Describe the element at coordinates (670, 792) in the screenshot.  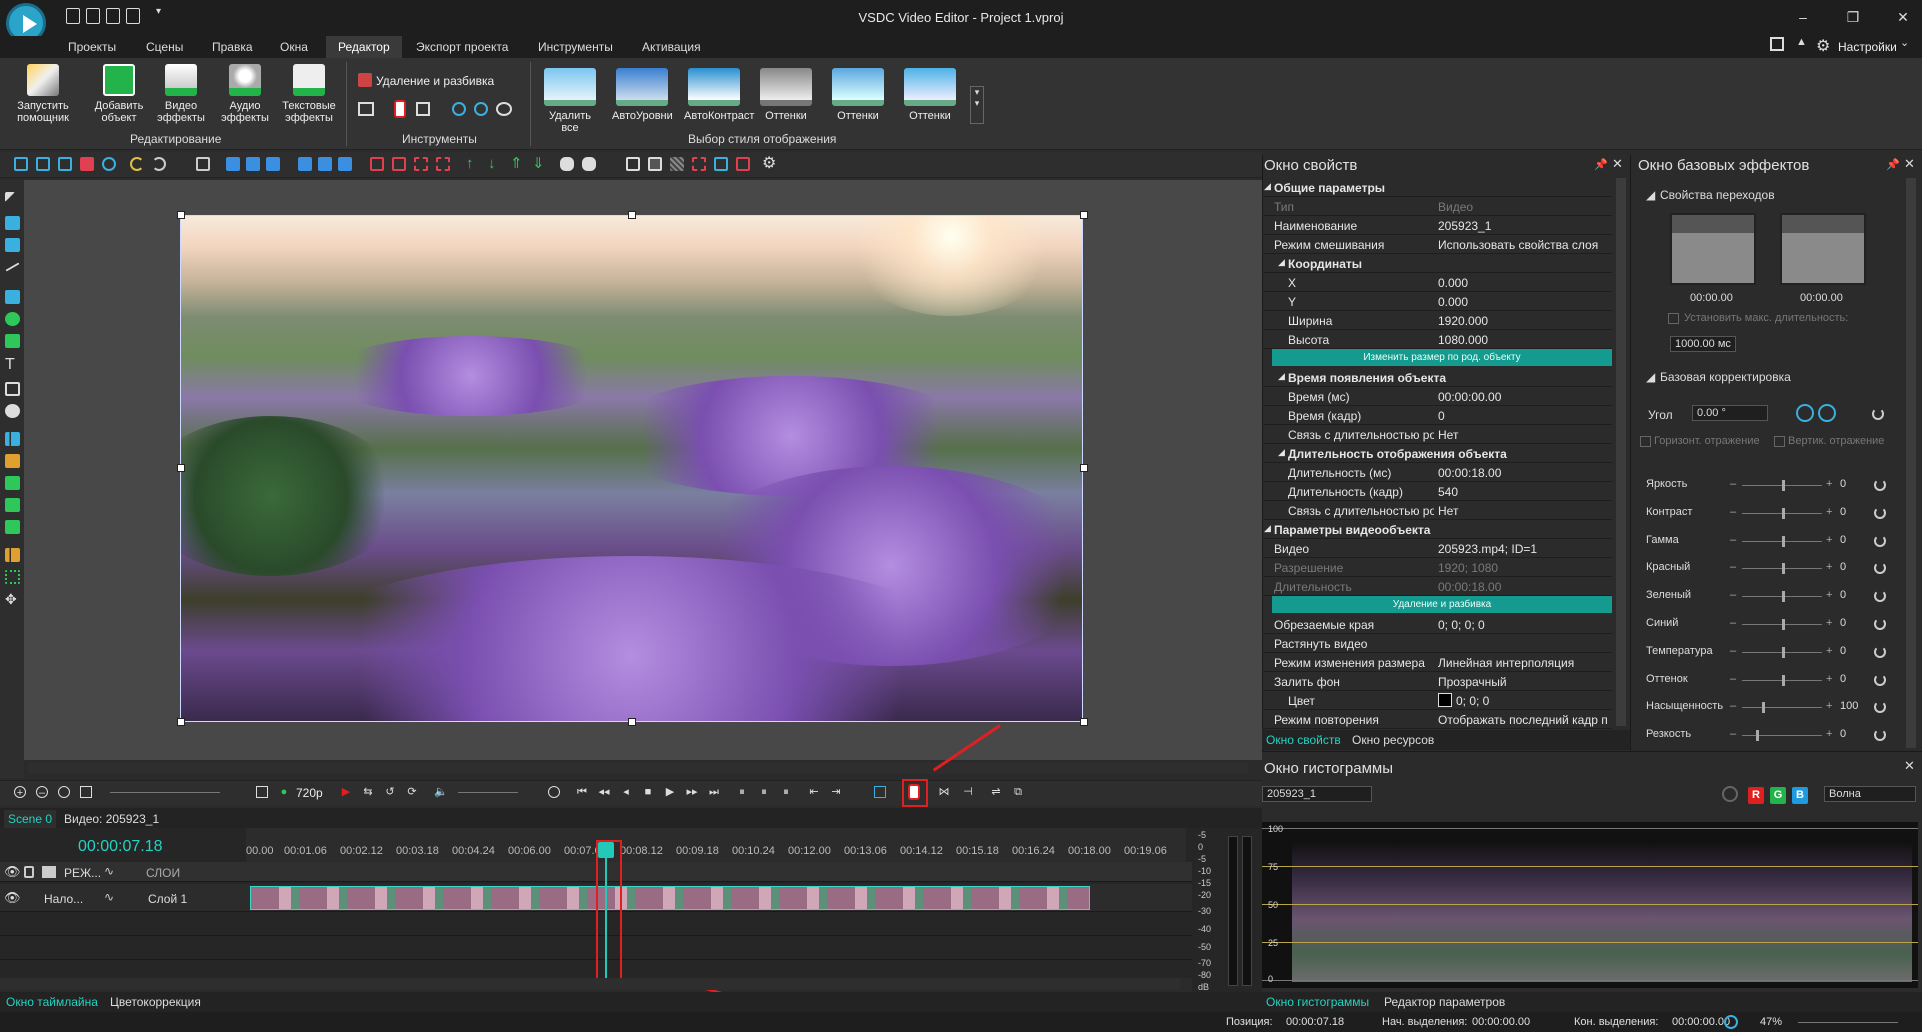
I see `play-icon: ▶` at that location.